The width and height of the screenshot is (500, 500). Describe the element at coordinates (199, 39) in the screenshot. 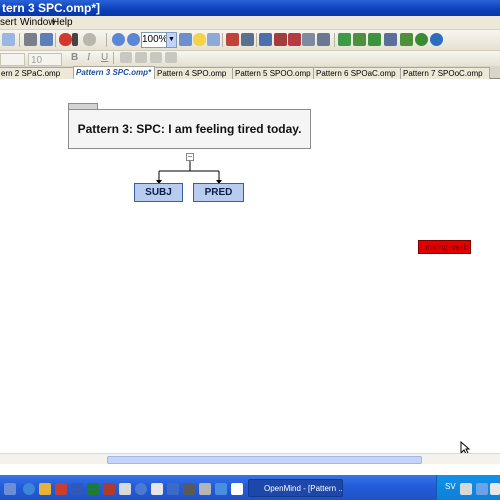

I see `idea-bulb-icon` at that location.